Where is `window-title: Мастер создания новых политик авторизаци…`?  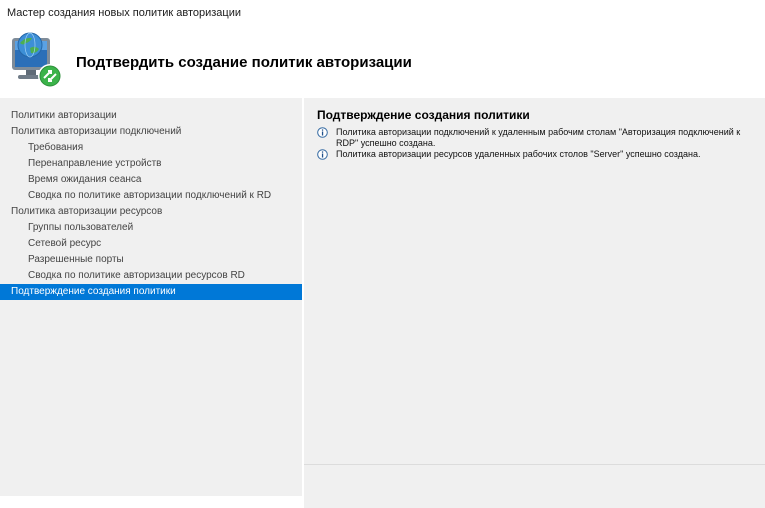
window-title: Мастер создания новых политик авторизаци… is located at coordinates (124, 13).